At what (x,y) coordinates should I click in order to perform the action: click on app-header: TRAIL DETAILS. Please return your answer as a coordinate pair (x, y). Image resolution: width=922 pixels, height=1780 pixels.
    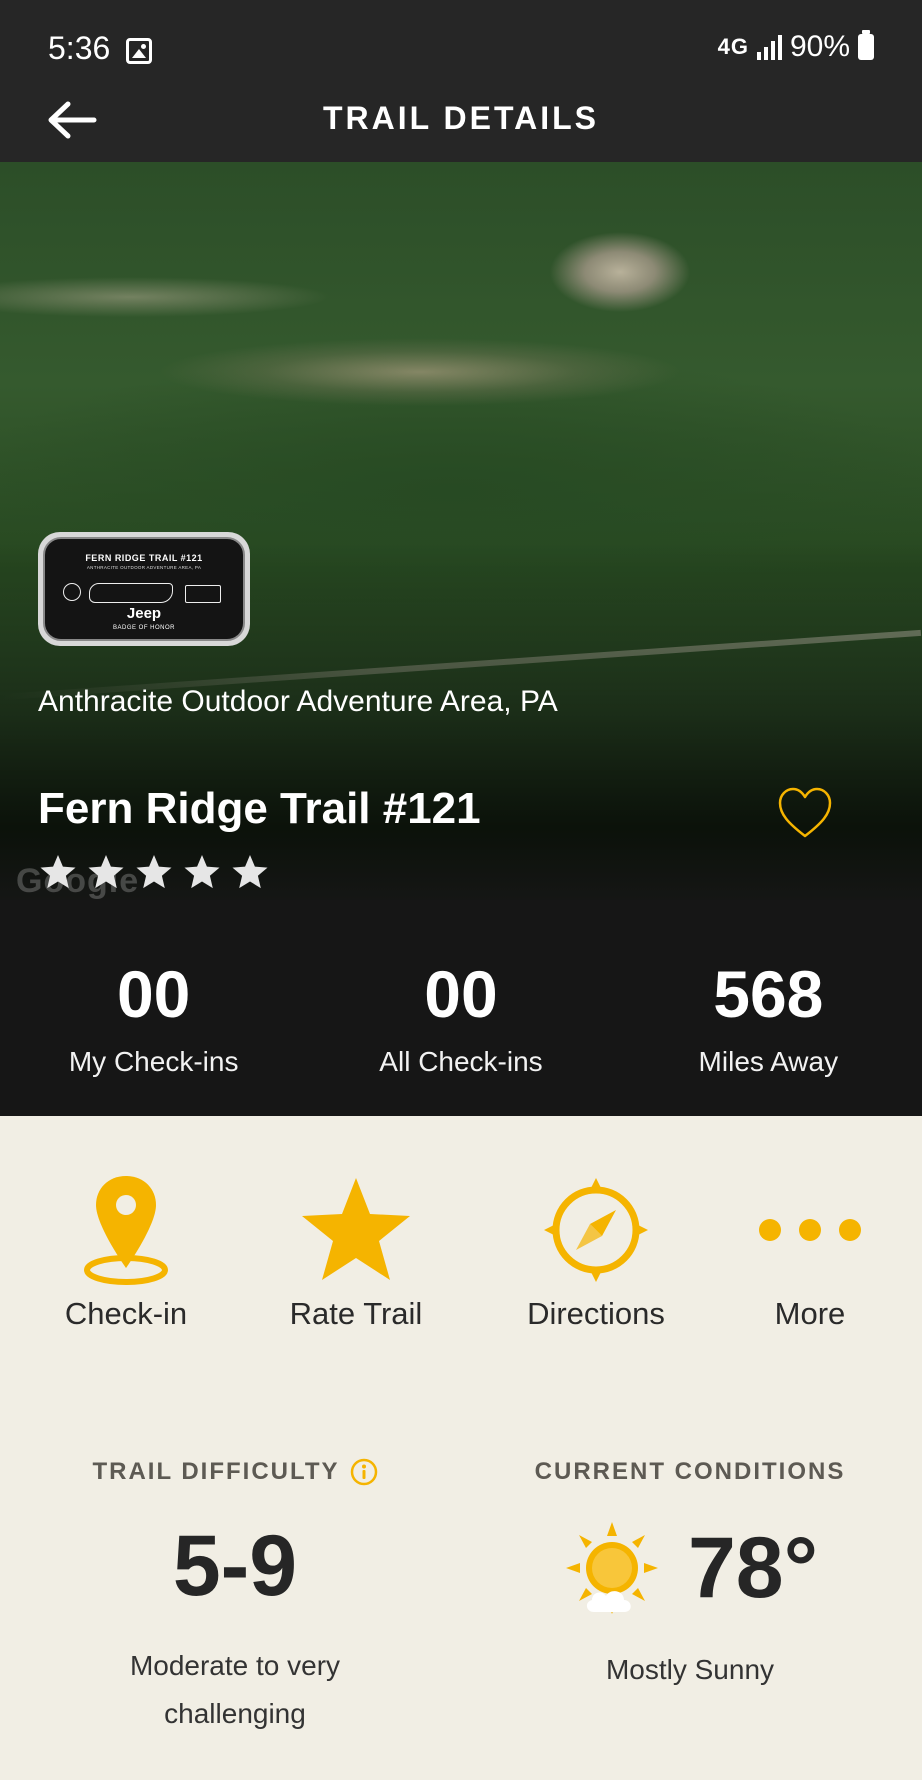
    Looking at the image, I should click on (461, 131).